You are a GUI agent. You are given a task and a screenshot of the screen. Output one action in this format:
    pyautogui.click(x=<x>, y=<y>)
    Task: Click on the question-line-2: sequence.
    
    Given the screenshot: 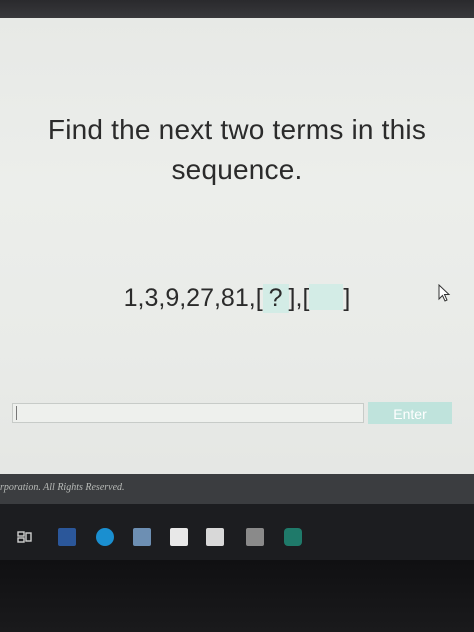 What is the action you would take?
    pyautogui.click(x=237, y=169)
    